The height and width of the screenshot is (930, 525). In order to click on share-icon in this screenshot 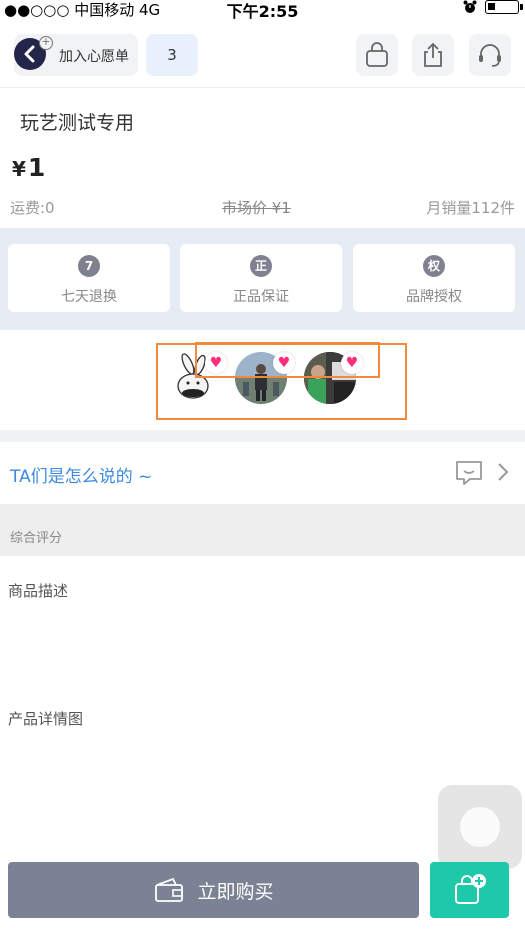, I will do `click(433, 54)`.